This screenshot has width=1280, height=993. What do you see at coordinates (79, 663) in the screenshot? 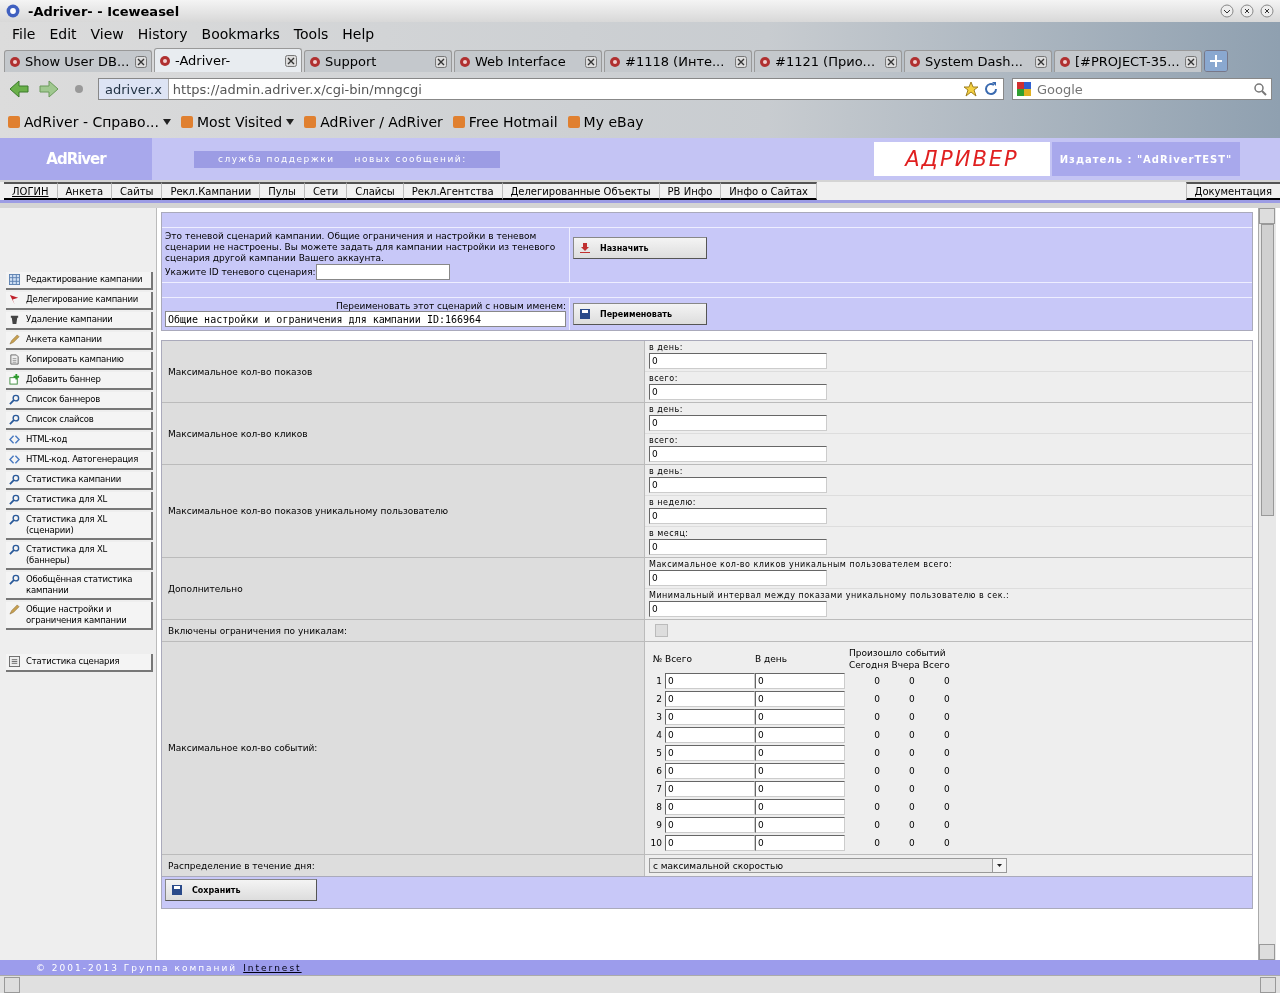
I see `sidebar-item: Статистика сценария` at bounding box center [79, 663].